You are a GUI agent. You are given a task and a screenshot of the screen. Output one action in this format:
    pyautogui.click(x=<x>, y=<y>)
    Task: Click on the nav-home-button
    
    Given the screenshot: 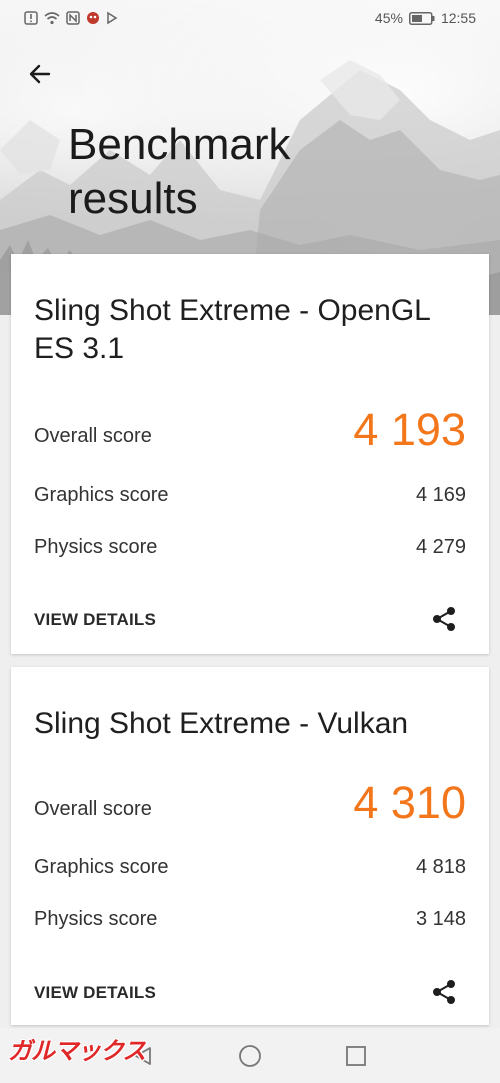 What is the action you would take?
    pyautogui.click(x=250, y=1056)
    